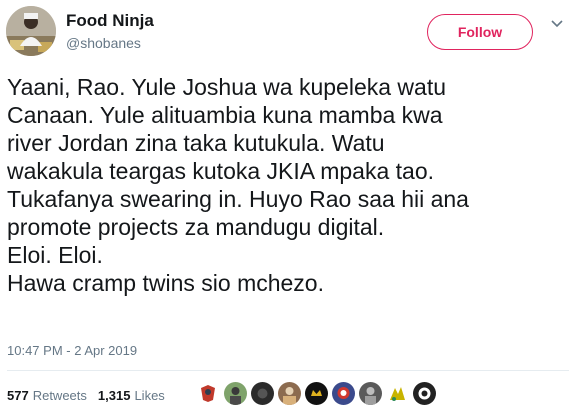 The image size is (575, 416). I want to click on divider, so click(288, 370).